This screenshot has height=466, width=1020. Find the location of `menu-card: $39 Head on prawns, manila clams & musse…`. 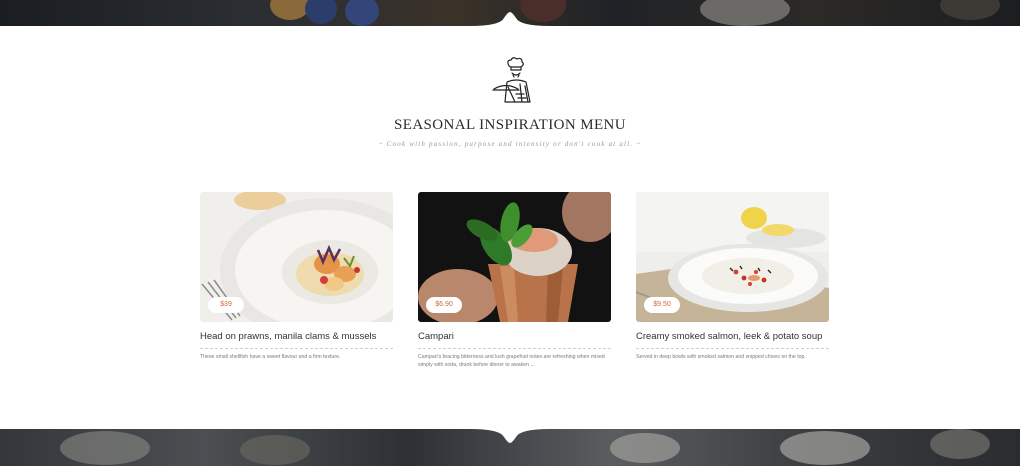

menu-card: $39 Head on prawns, manila clams & musse… is located at coordinates (296, 276).